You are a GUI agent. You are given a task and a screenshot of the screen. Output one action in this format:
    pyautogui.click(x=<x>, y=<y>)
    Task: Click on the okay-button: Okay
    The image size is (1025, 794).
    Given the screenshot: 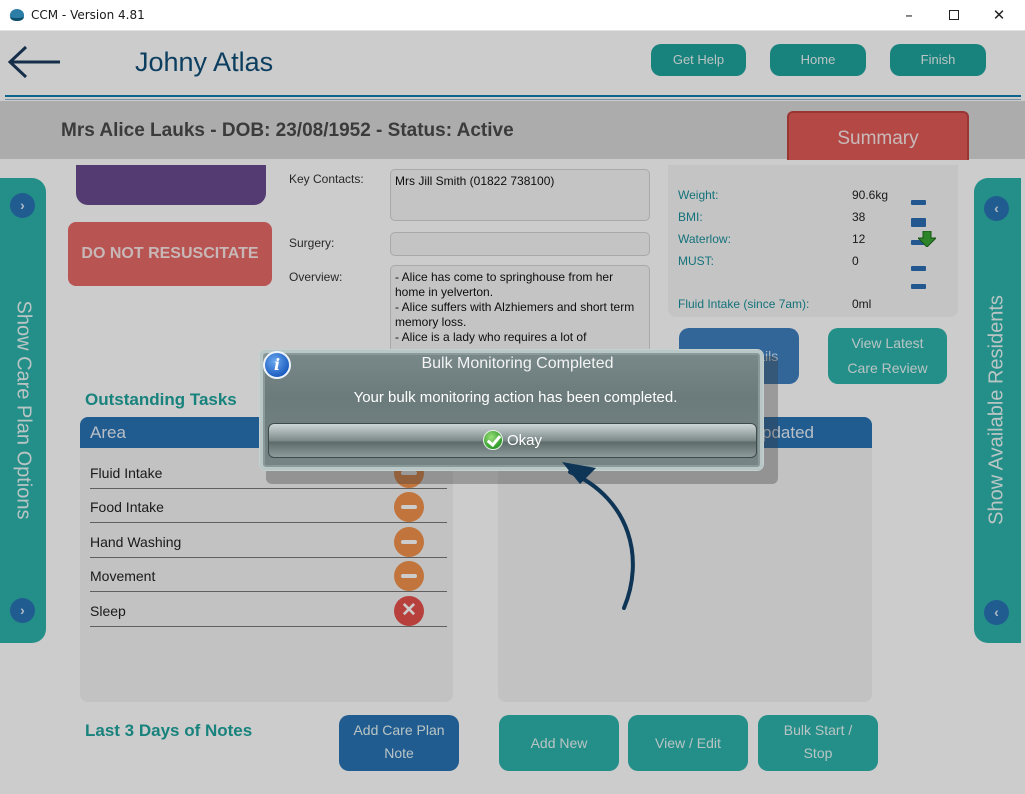 What is the action you would take?
    pyautogui.click(x=512, y=440)
    